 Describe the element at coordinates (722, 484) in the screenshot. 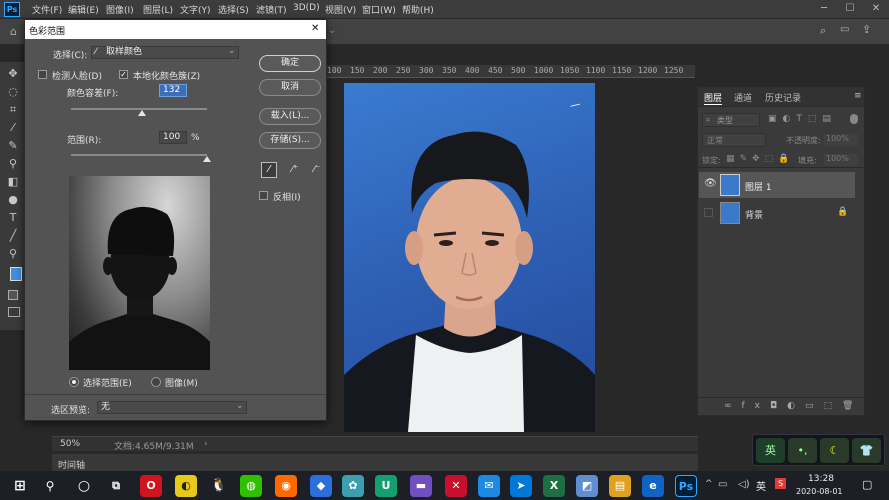

I see `network-icon: ▭` at that location.